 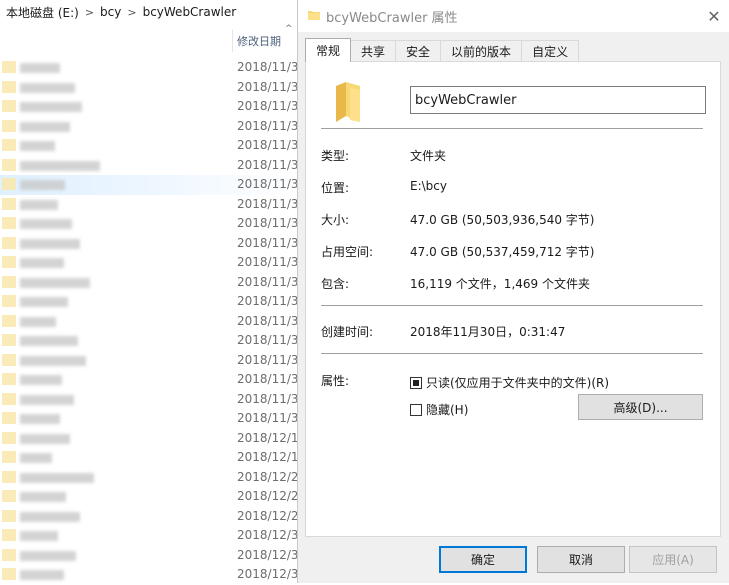 What do you see at coordinates (289, 29) in the screenshot?
I see `sort-up-icon: ^` at bounding box center [289, 29].